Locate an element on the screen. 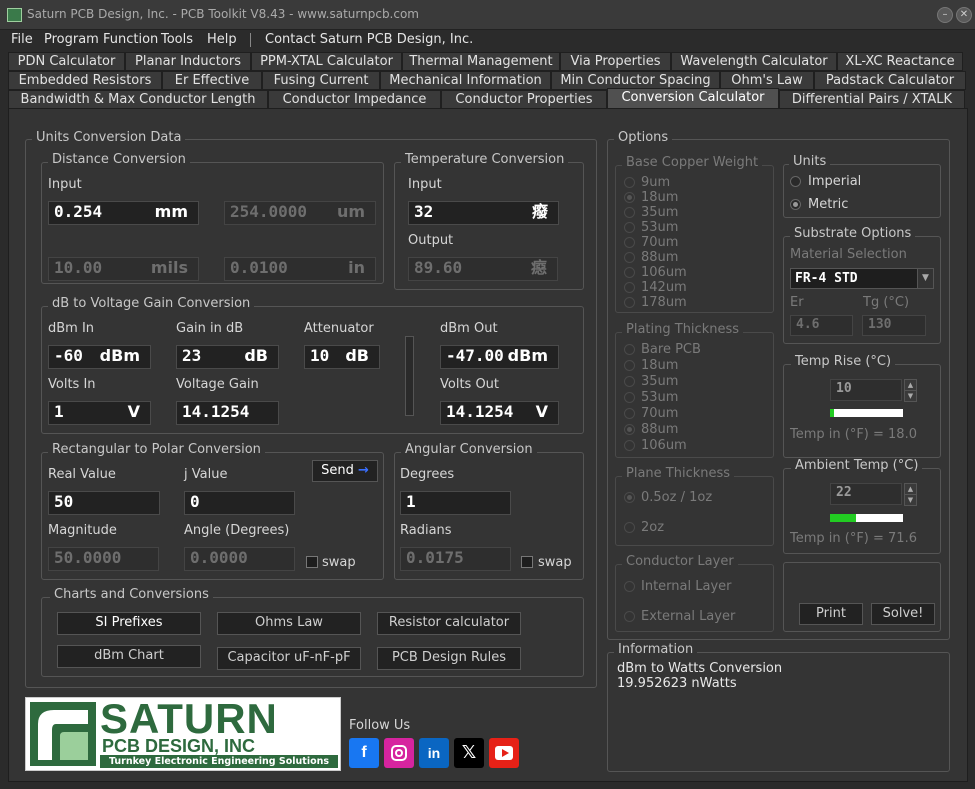 The height and width of the screenshot is (789, 975). tab-conductor-impedance: Conductor Impedance is located at coordinates (354, 99).